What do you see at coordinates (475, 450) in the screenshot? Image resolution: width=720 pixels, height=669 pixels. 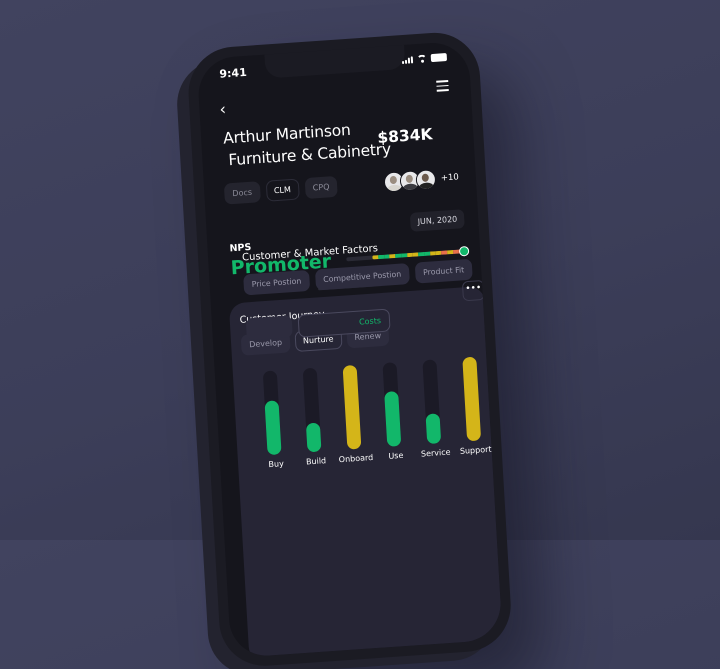 I see `bar-label: Support` at bounding box center [475, 450].